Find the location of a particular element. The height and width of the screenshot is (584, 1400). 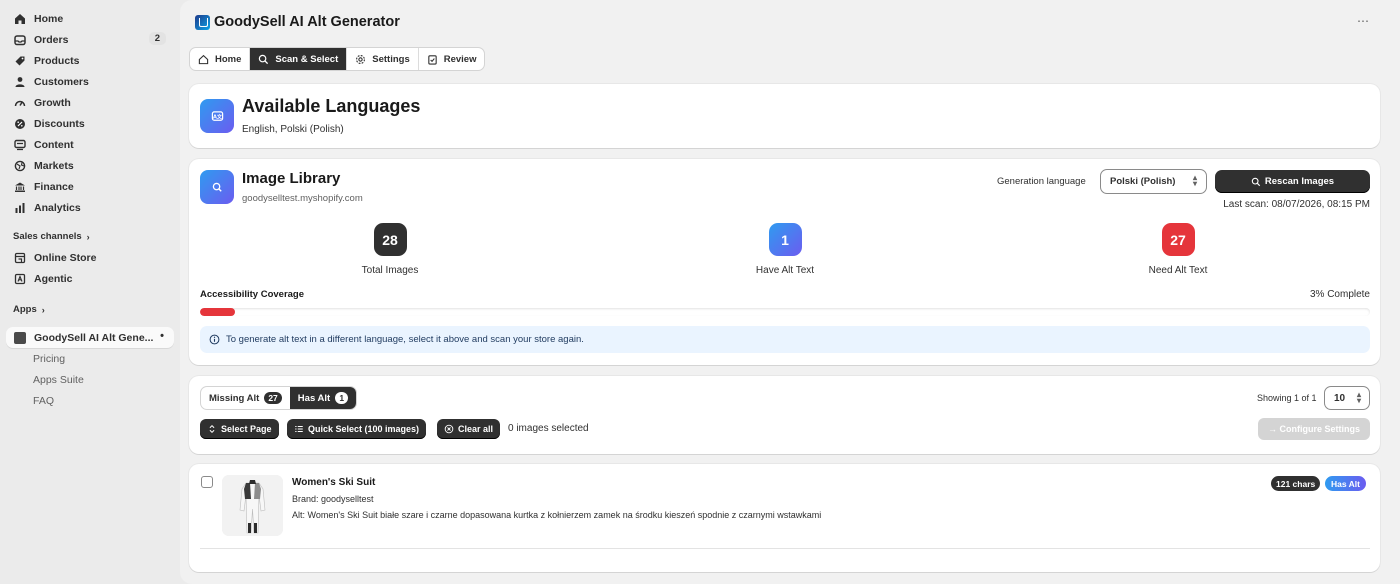

tab-review: Review is located at coordinates (452, 59).